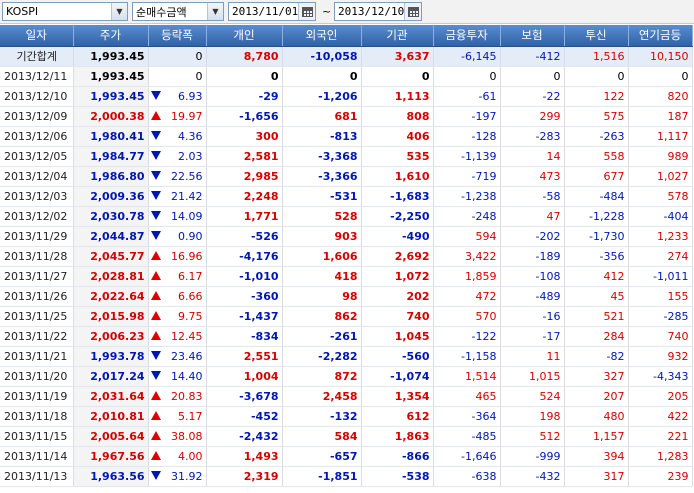 The height and width of the screenshot is (493, 694). What do you see at coordinates (596, 156) in the screenshot?
I see `trust-cell: 558` at bounding box center [596, 156].